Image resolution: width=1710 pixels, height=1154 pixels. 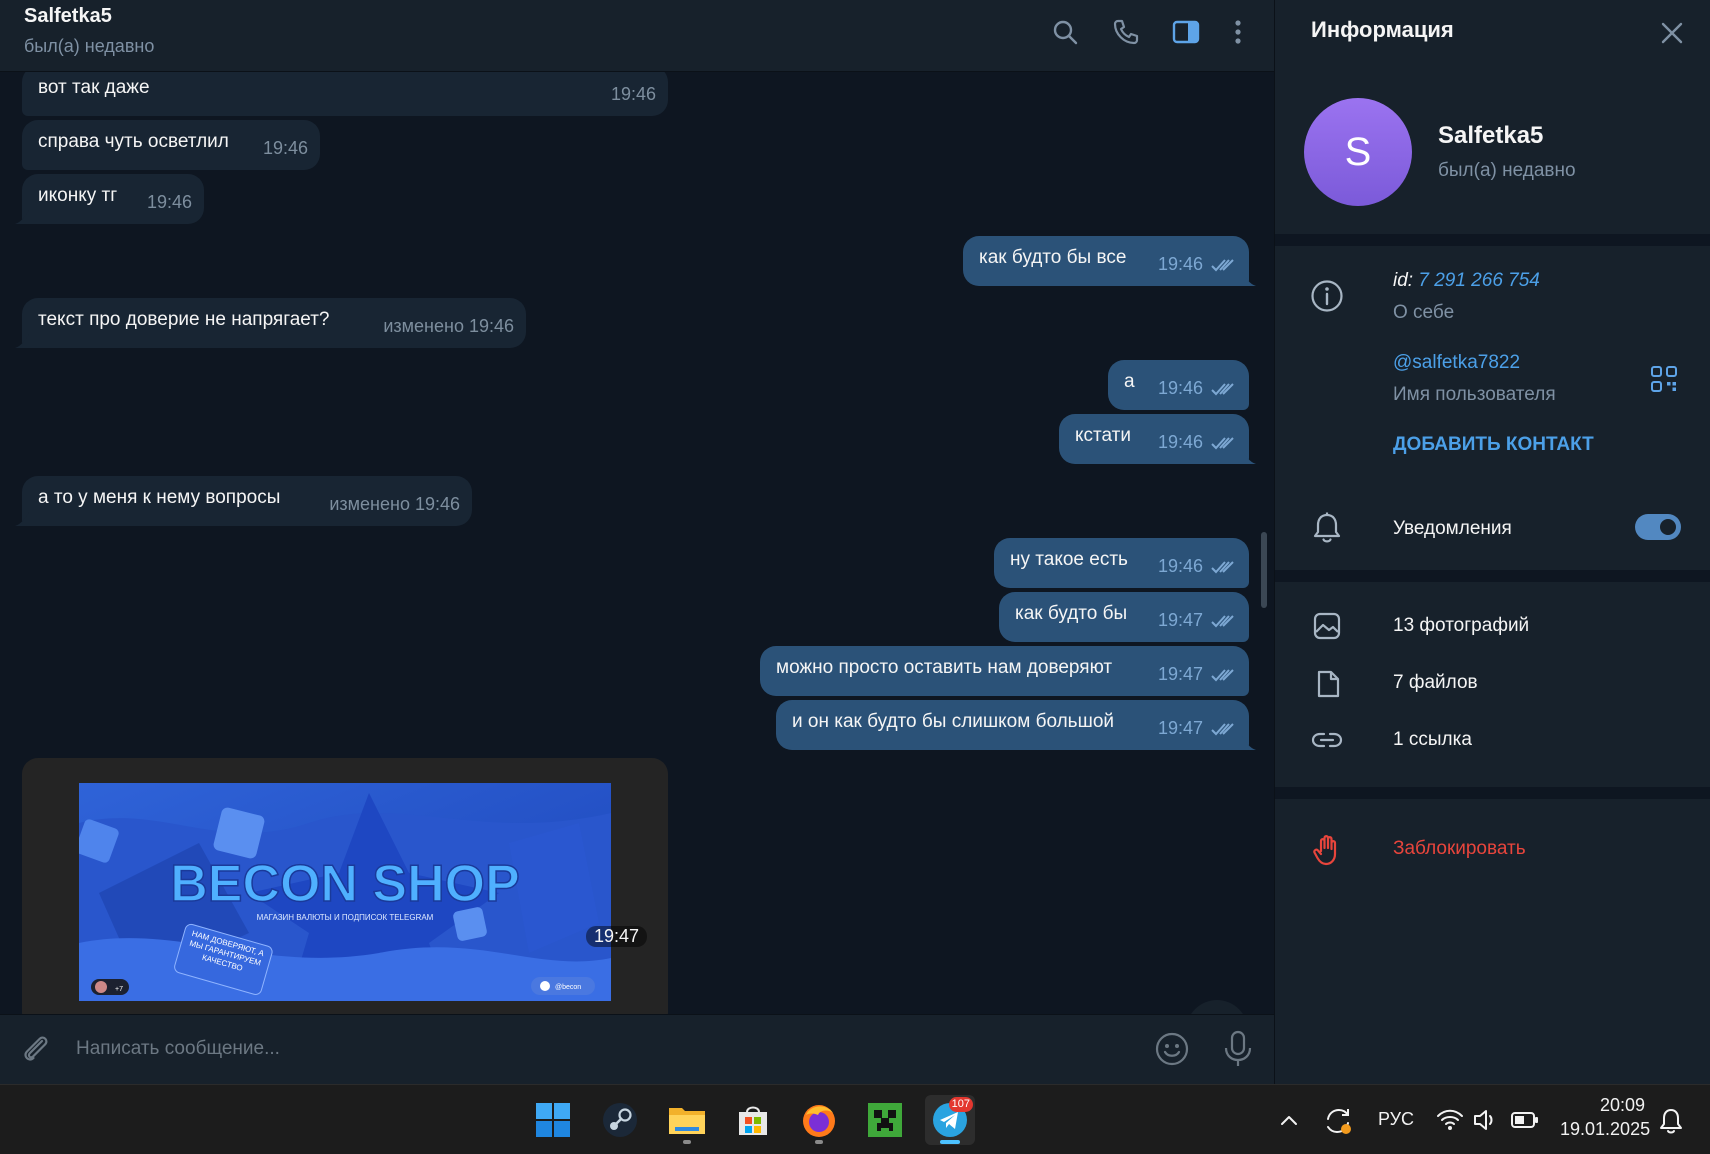 I want to click on banner-title: BECON SHOP, so click(x=345, y=884).